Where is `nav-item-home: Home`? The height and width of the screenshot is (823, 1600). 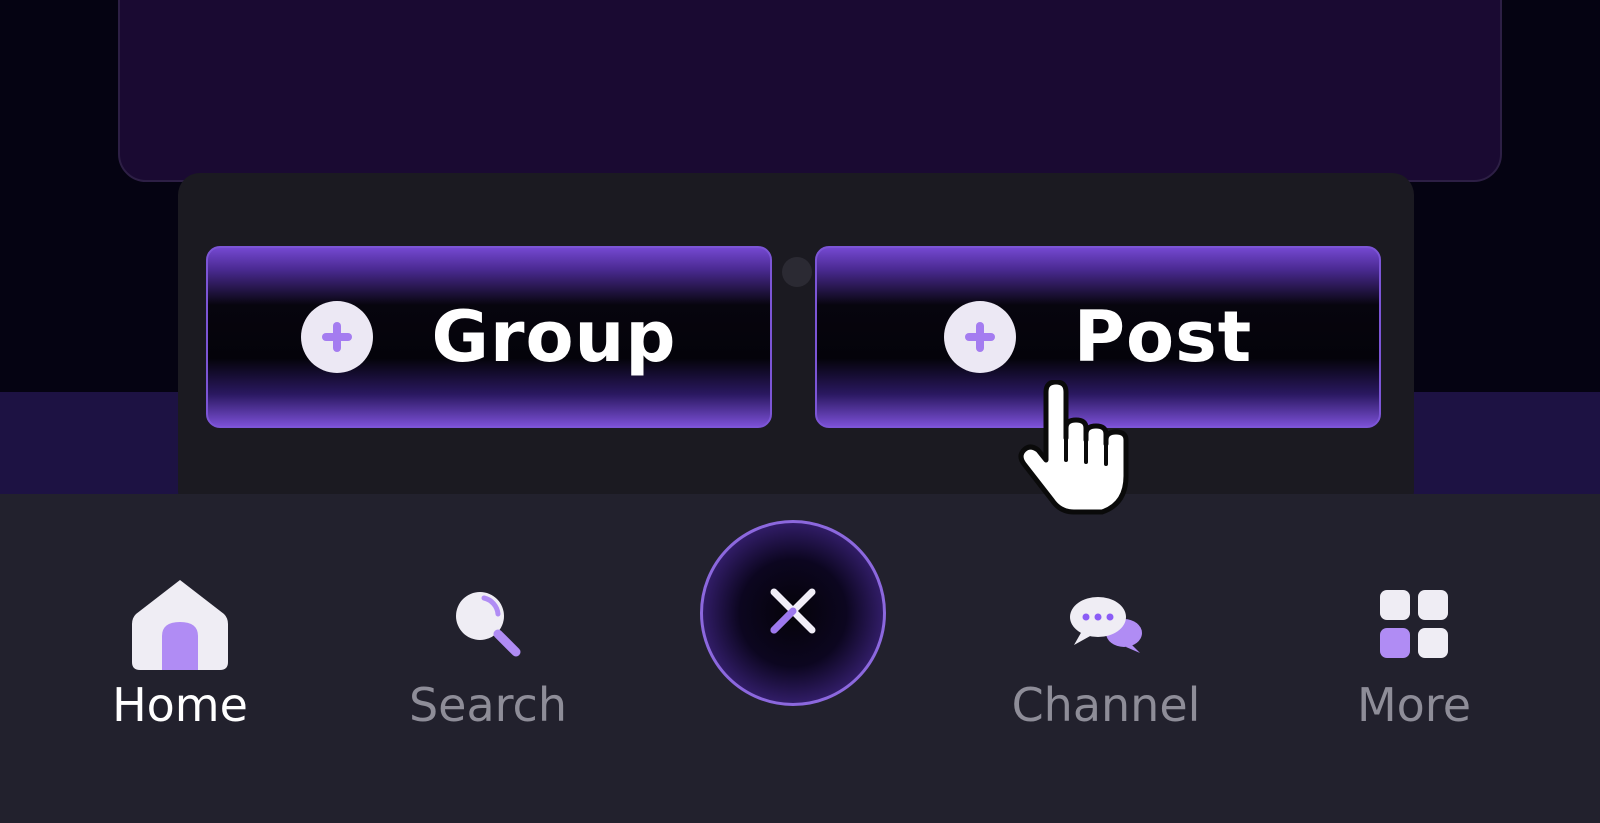 nav-item-home: Home is located at coordinates (180, 654).